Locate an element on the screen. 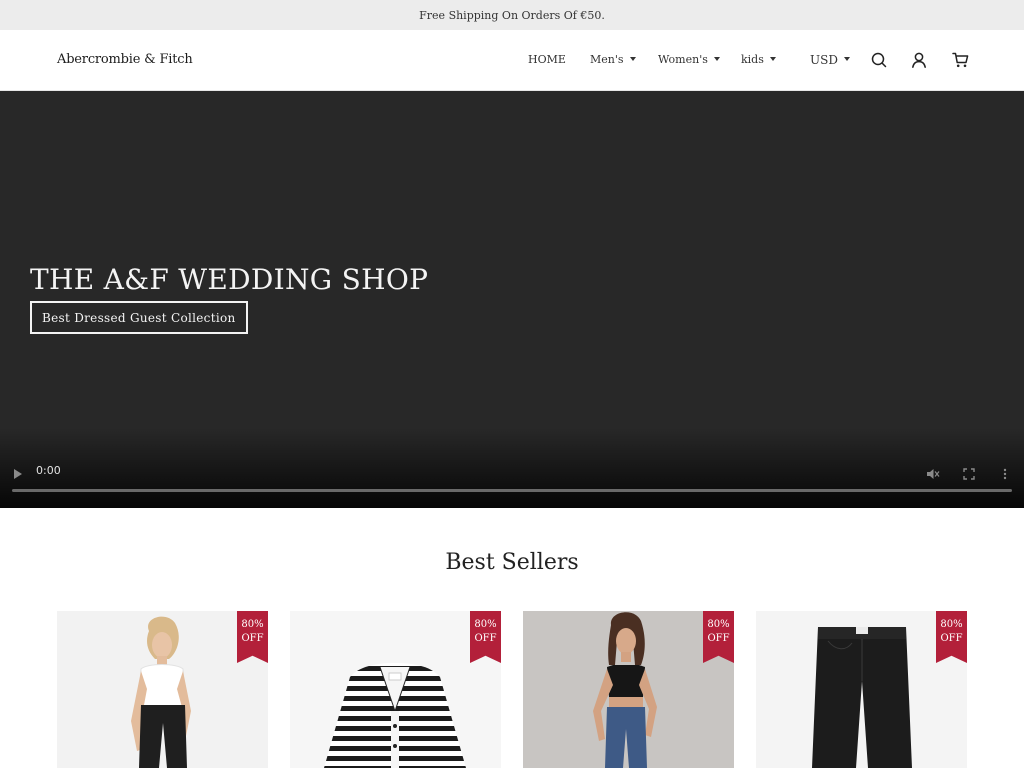 The height and width of the screenshot is (768, 1024). currency-label: USD is located at coordinates (824, 60).